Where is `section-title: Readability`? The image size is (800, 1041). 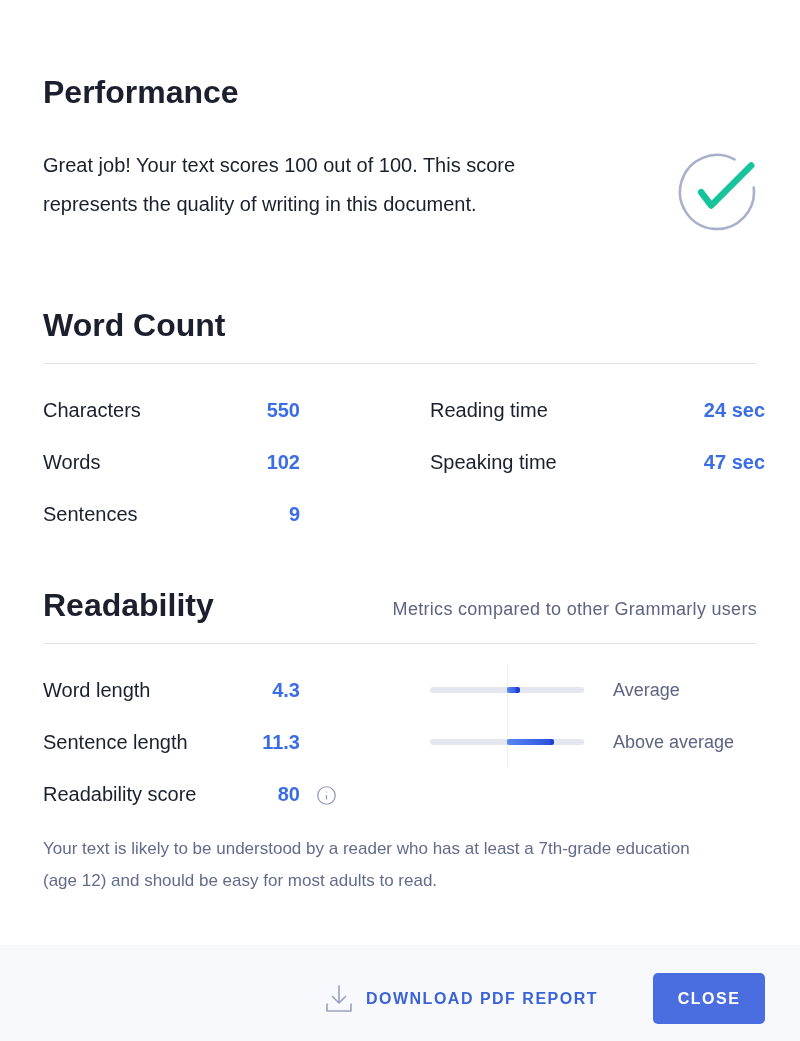
section-title: Readability is located at coordinates (128, 605).